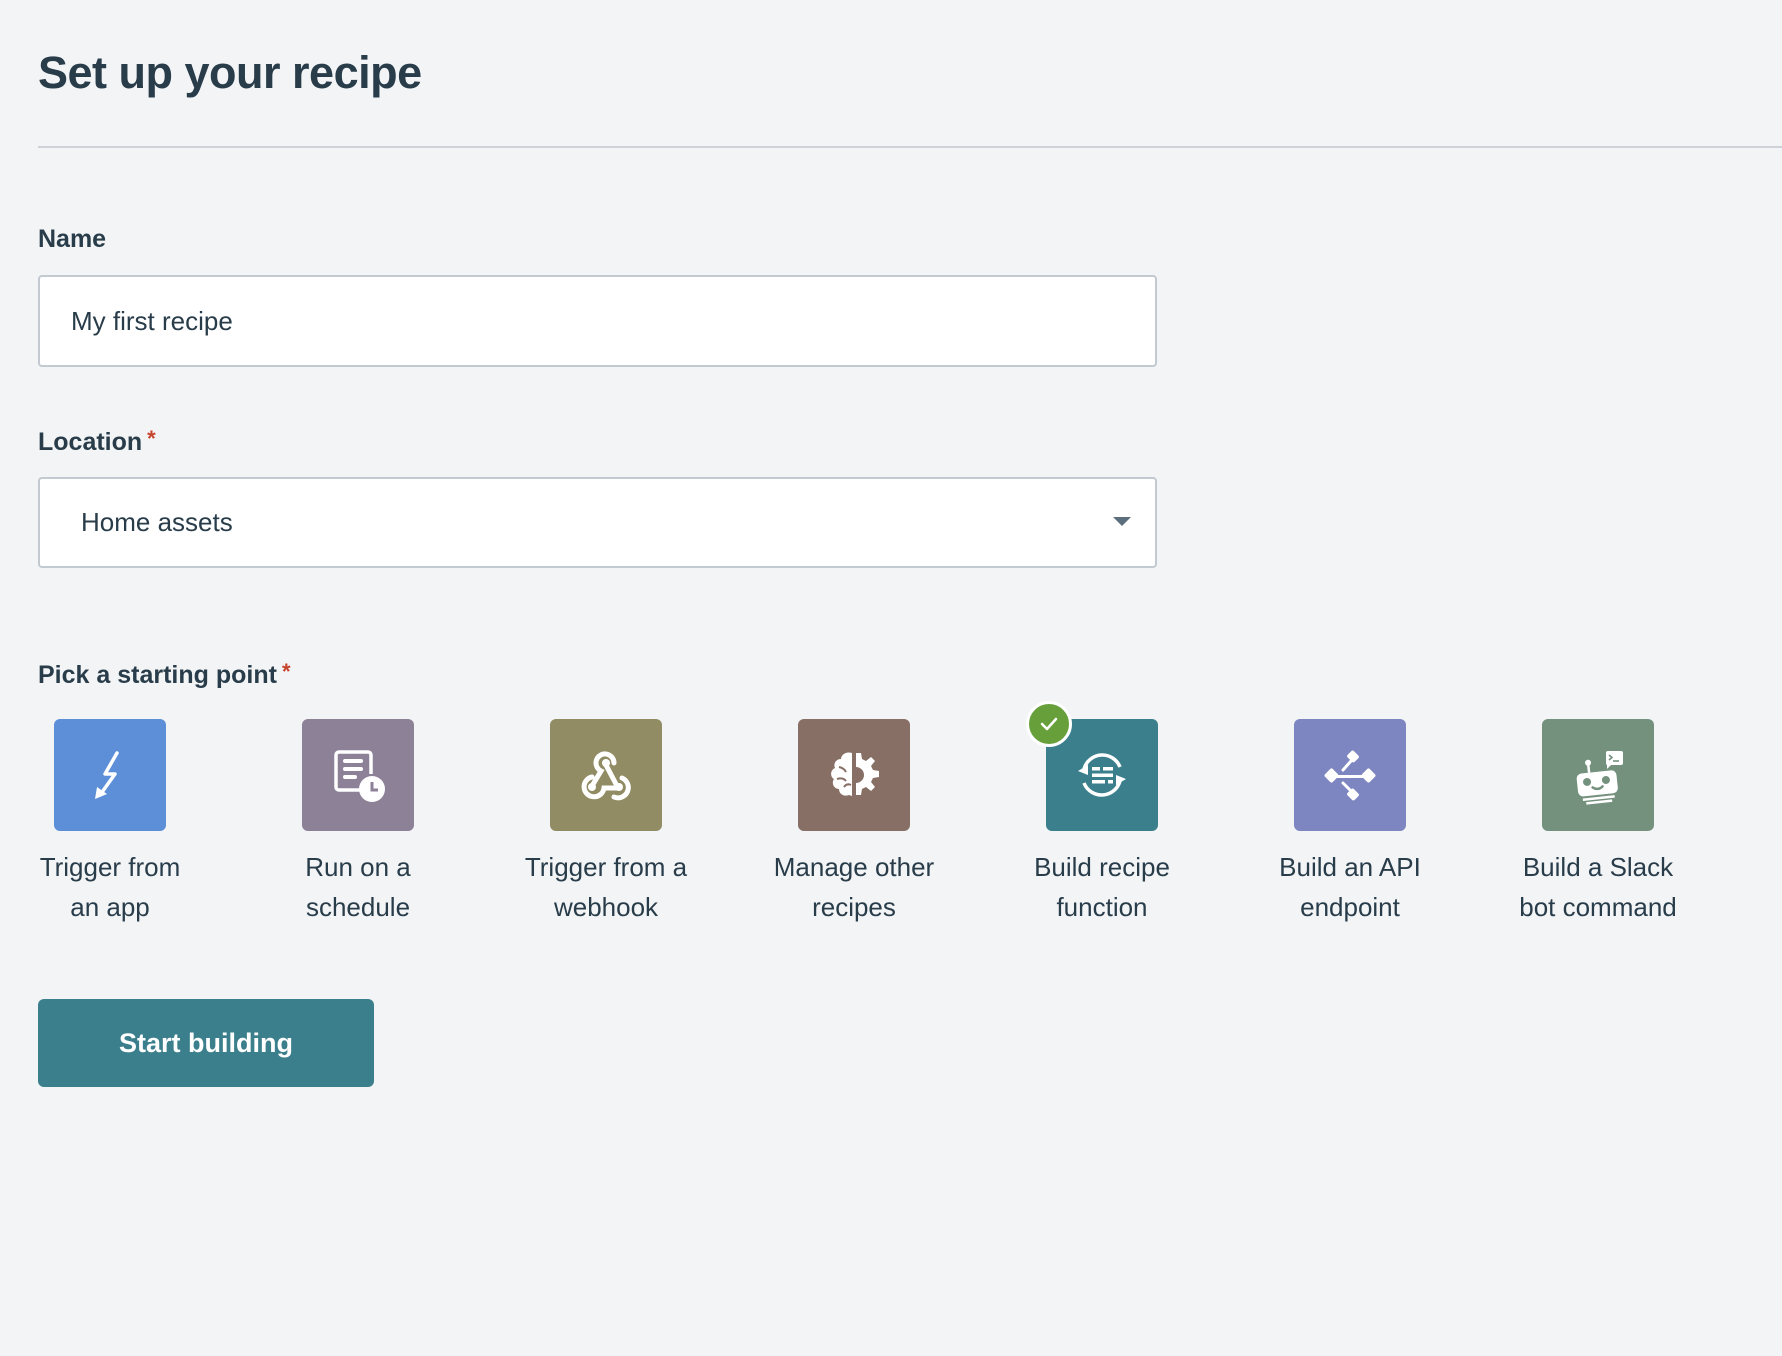  I want to click on tile-label-line1: Build a Slack, so click(1598, 867).